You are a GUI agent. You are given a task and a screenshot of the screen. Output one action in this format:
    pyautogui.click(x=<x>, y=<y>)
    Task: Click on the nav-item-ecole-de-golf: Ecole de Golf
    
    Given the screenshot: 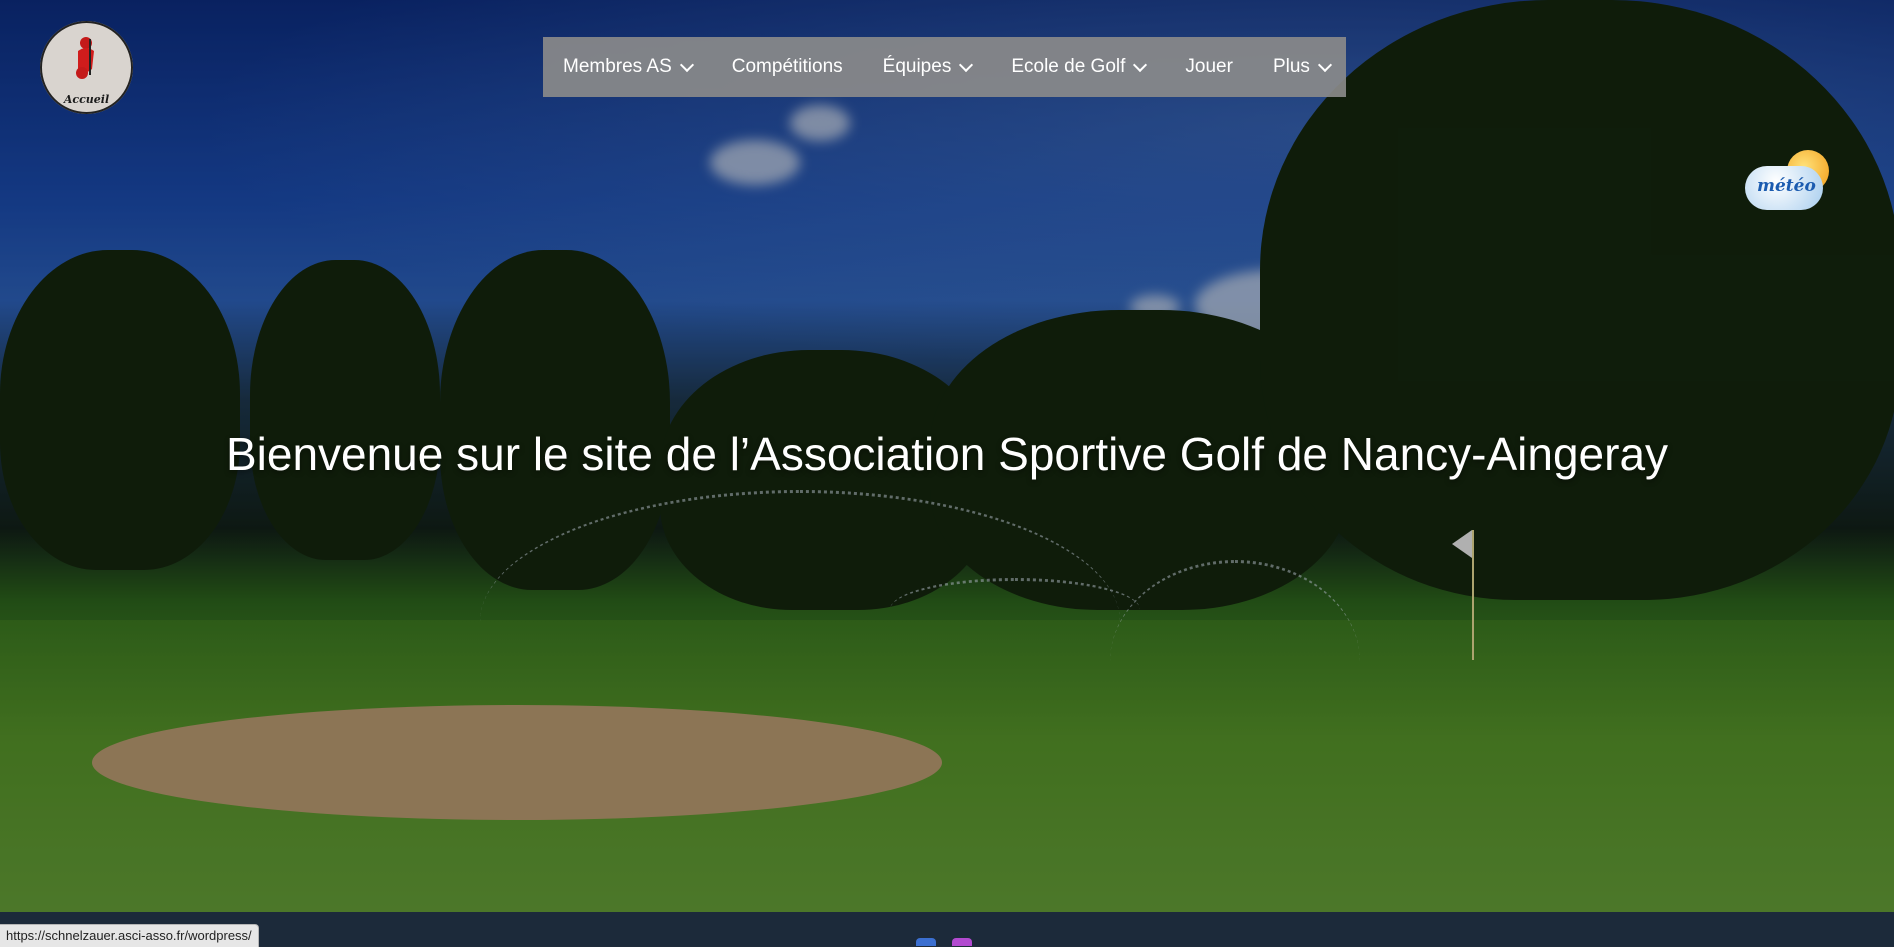 What is the action you would take?
    pyautogui.click(x=1079, y=67)
    